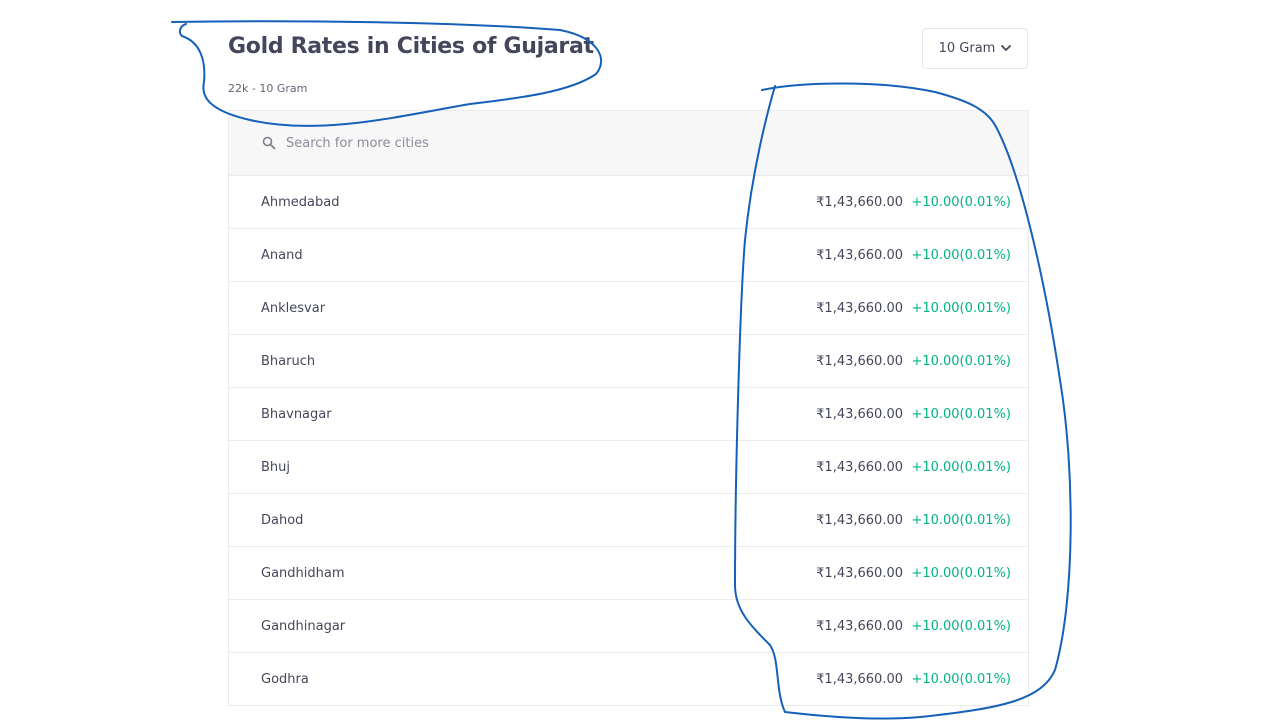  What do you see at coordinates (275, 467) in the screenshot?
I see `city-name: Bhuj` at bounding box center [275, 467].